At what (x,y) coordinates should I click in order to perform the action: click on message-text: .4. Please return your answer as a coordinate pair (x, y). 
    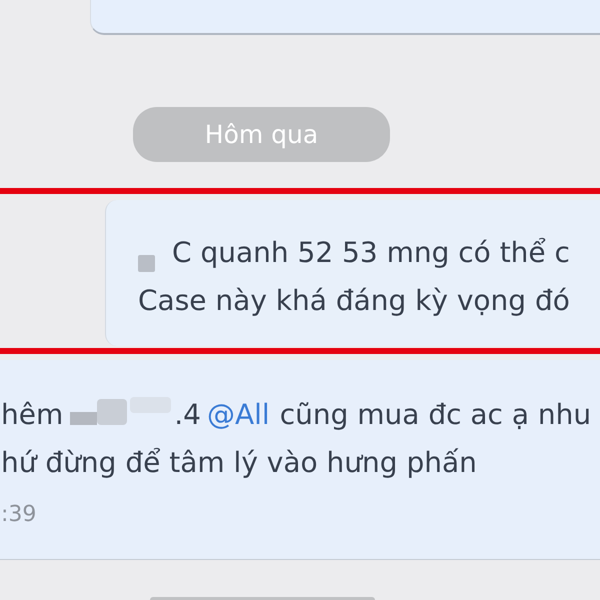
    Looking at the image, I should click on (187, 415).